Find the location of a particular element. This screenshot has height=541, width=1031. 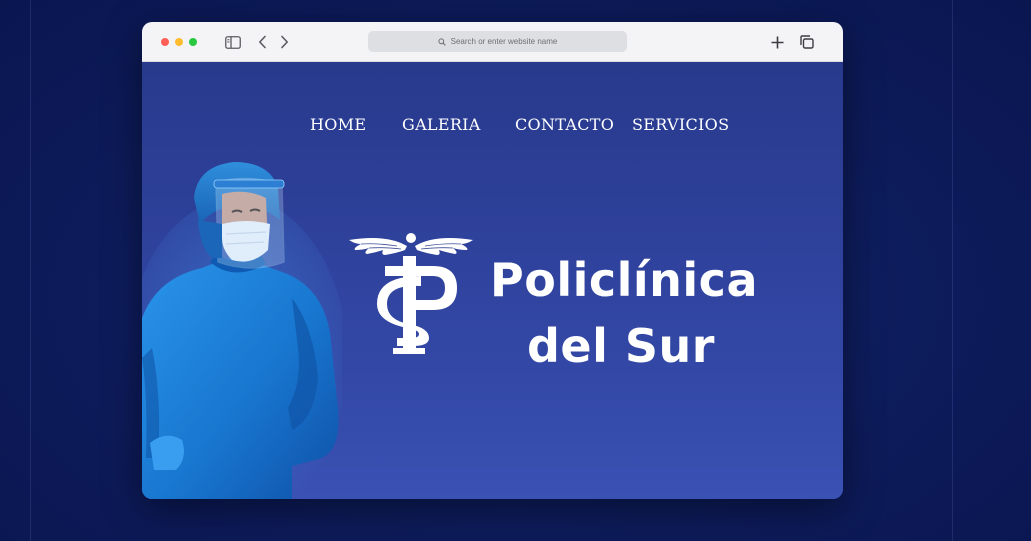

nav-item-home: HOME is located at coordinates (338, 124).